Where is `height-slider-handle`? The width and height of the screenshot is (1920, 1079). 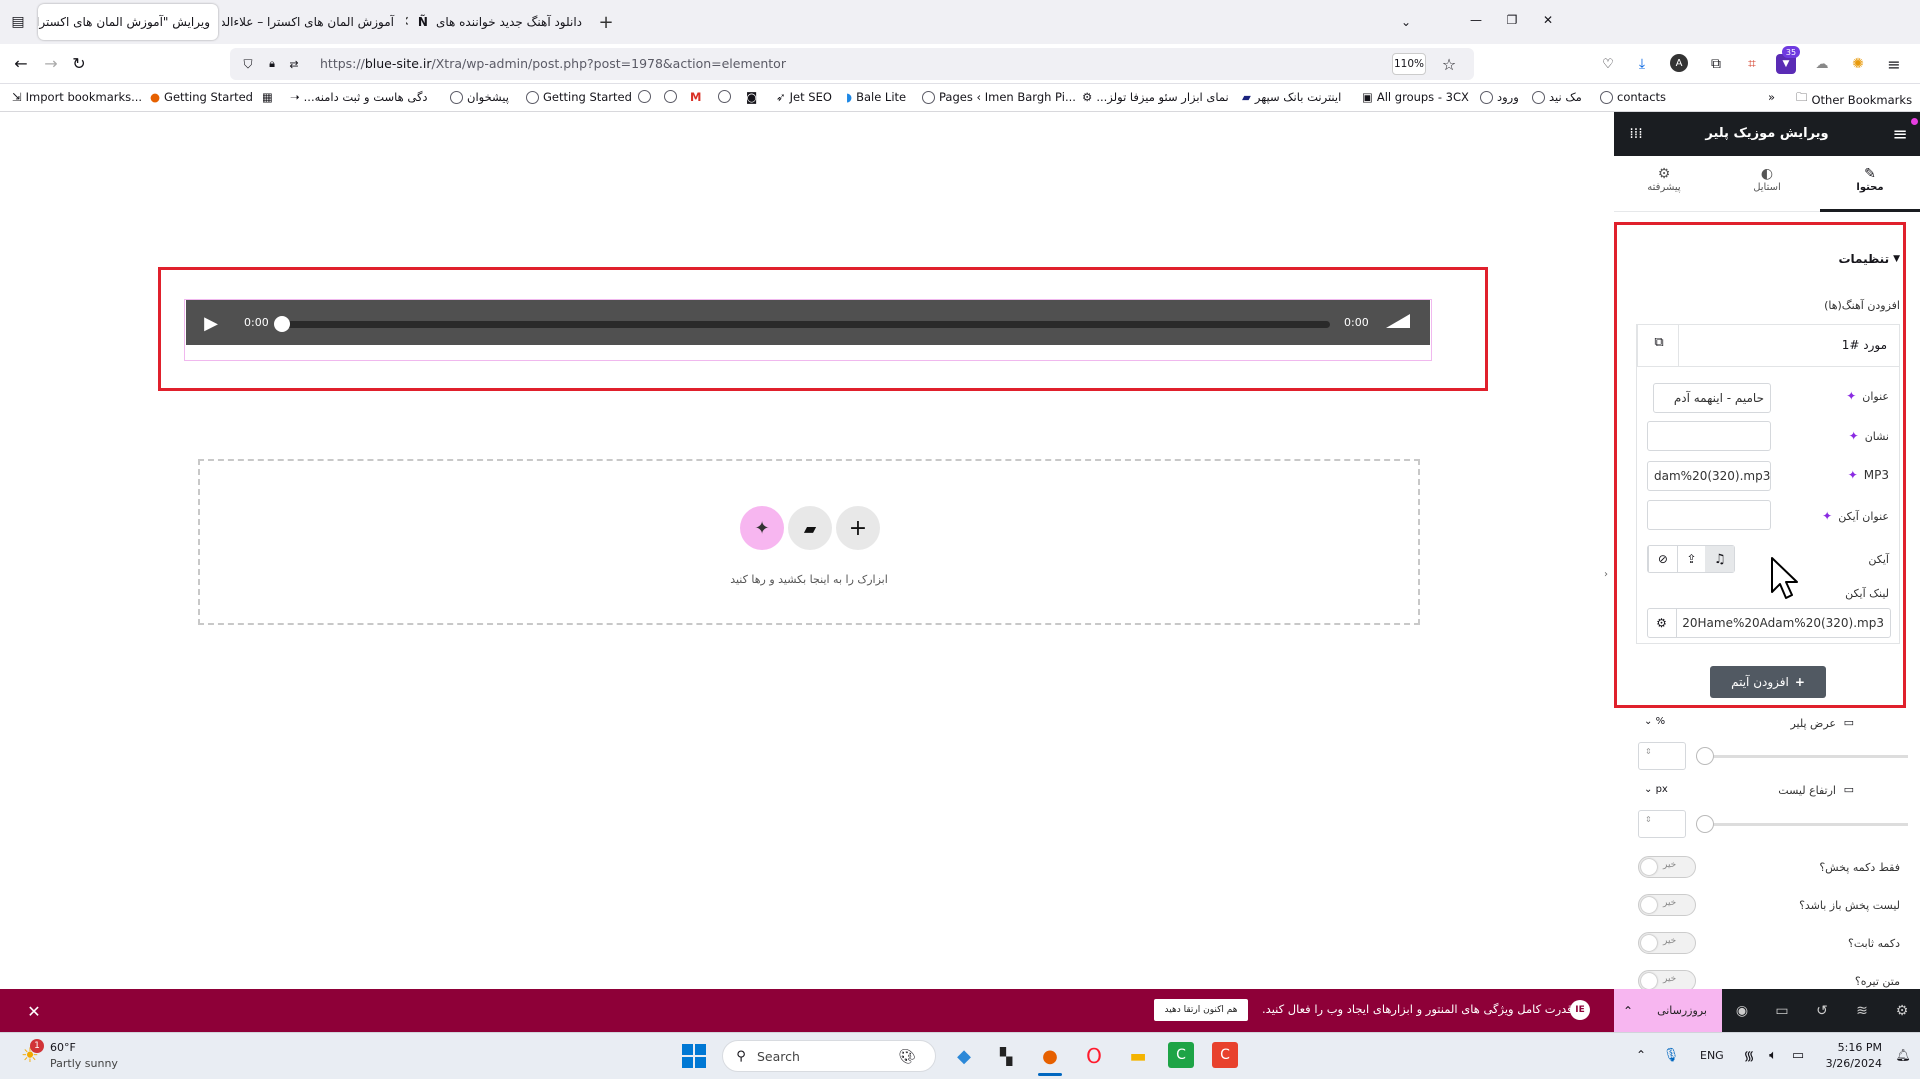
height-slider-handle is located at coordinates (1705, 824).